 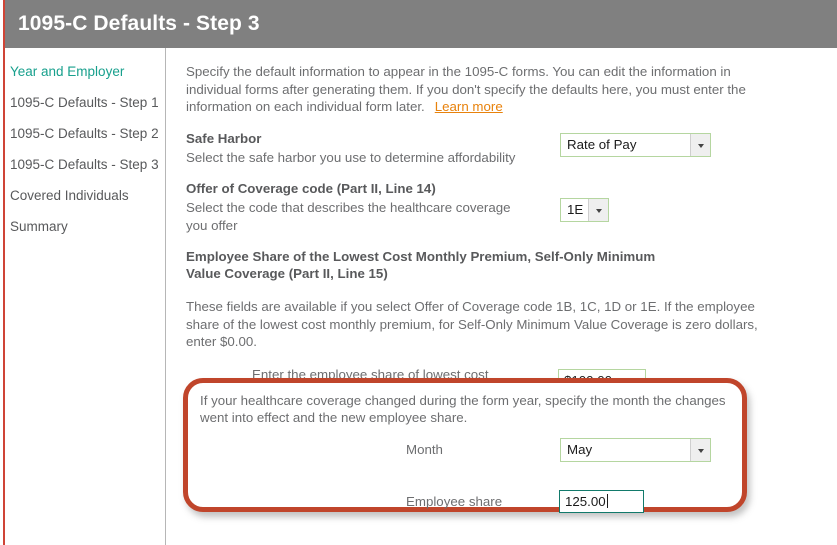 What do you see at coordinates (85, 195) in the screenshot?
I see `sidebar-item-covered-individuals: Covered Individuals` at bounding box center [85, 195].